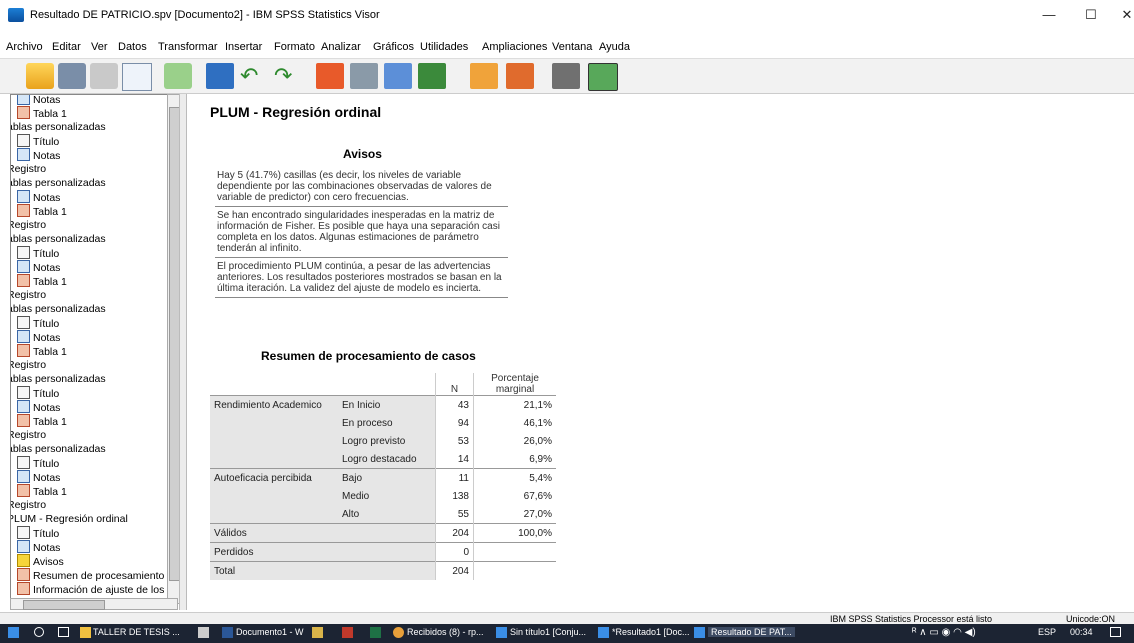 This screenshot has height=643, width=1134. What do you see at coordinates (254, 76) in the screenshot?
I see `undo-icon: ↶` at bounding box center [254, 76].